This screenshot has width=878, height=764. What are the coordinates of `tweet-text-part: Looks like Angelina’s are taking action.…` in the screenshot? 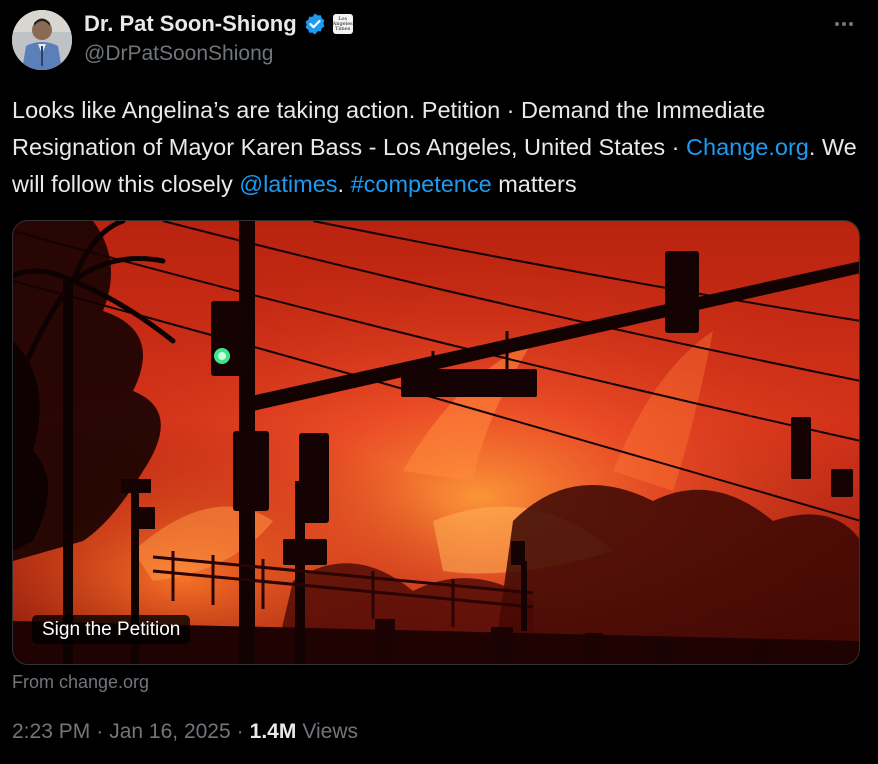 It's located at (389, 128).